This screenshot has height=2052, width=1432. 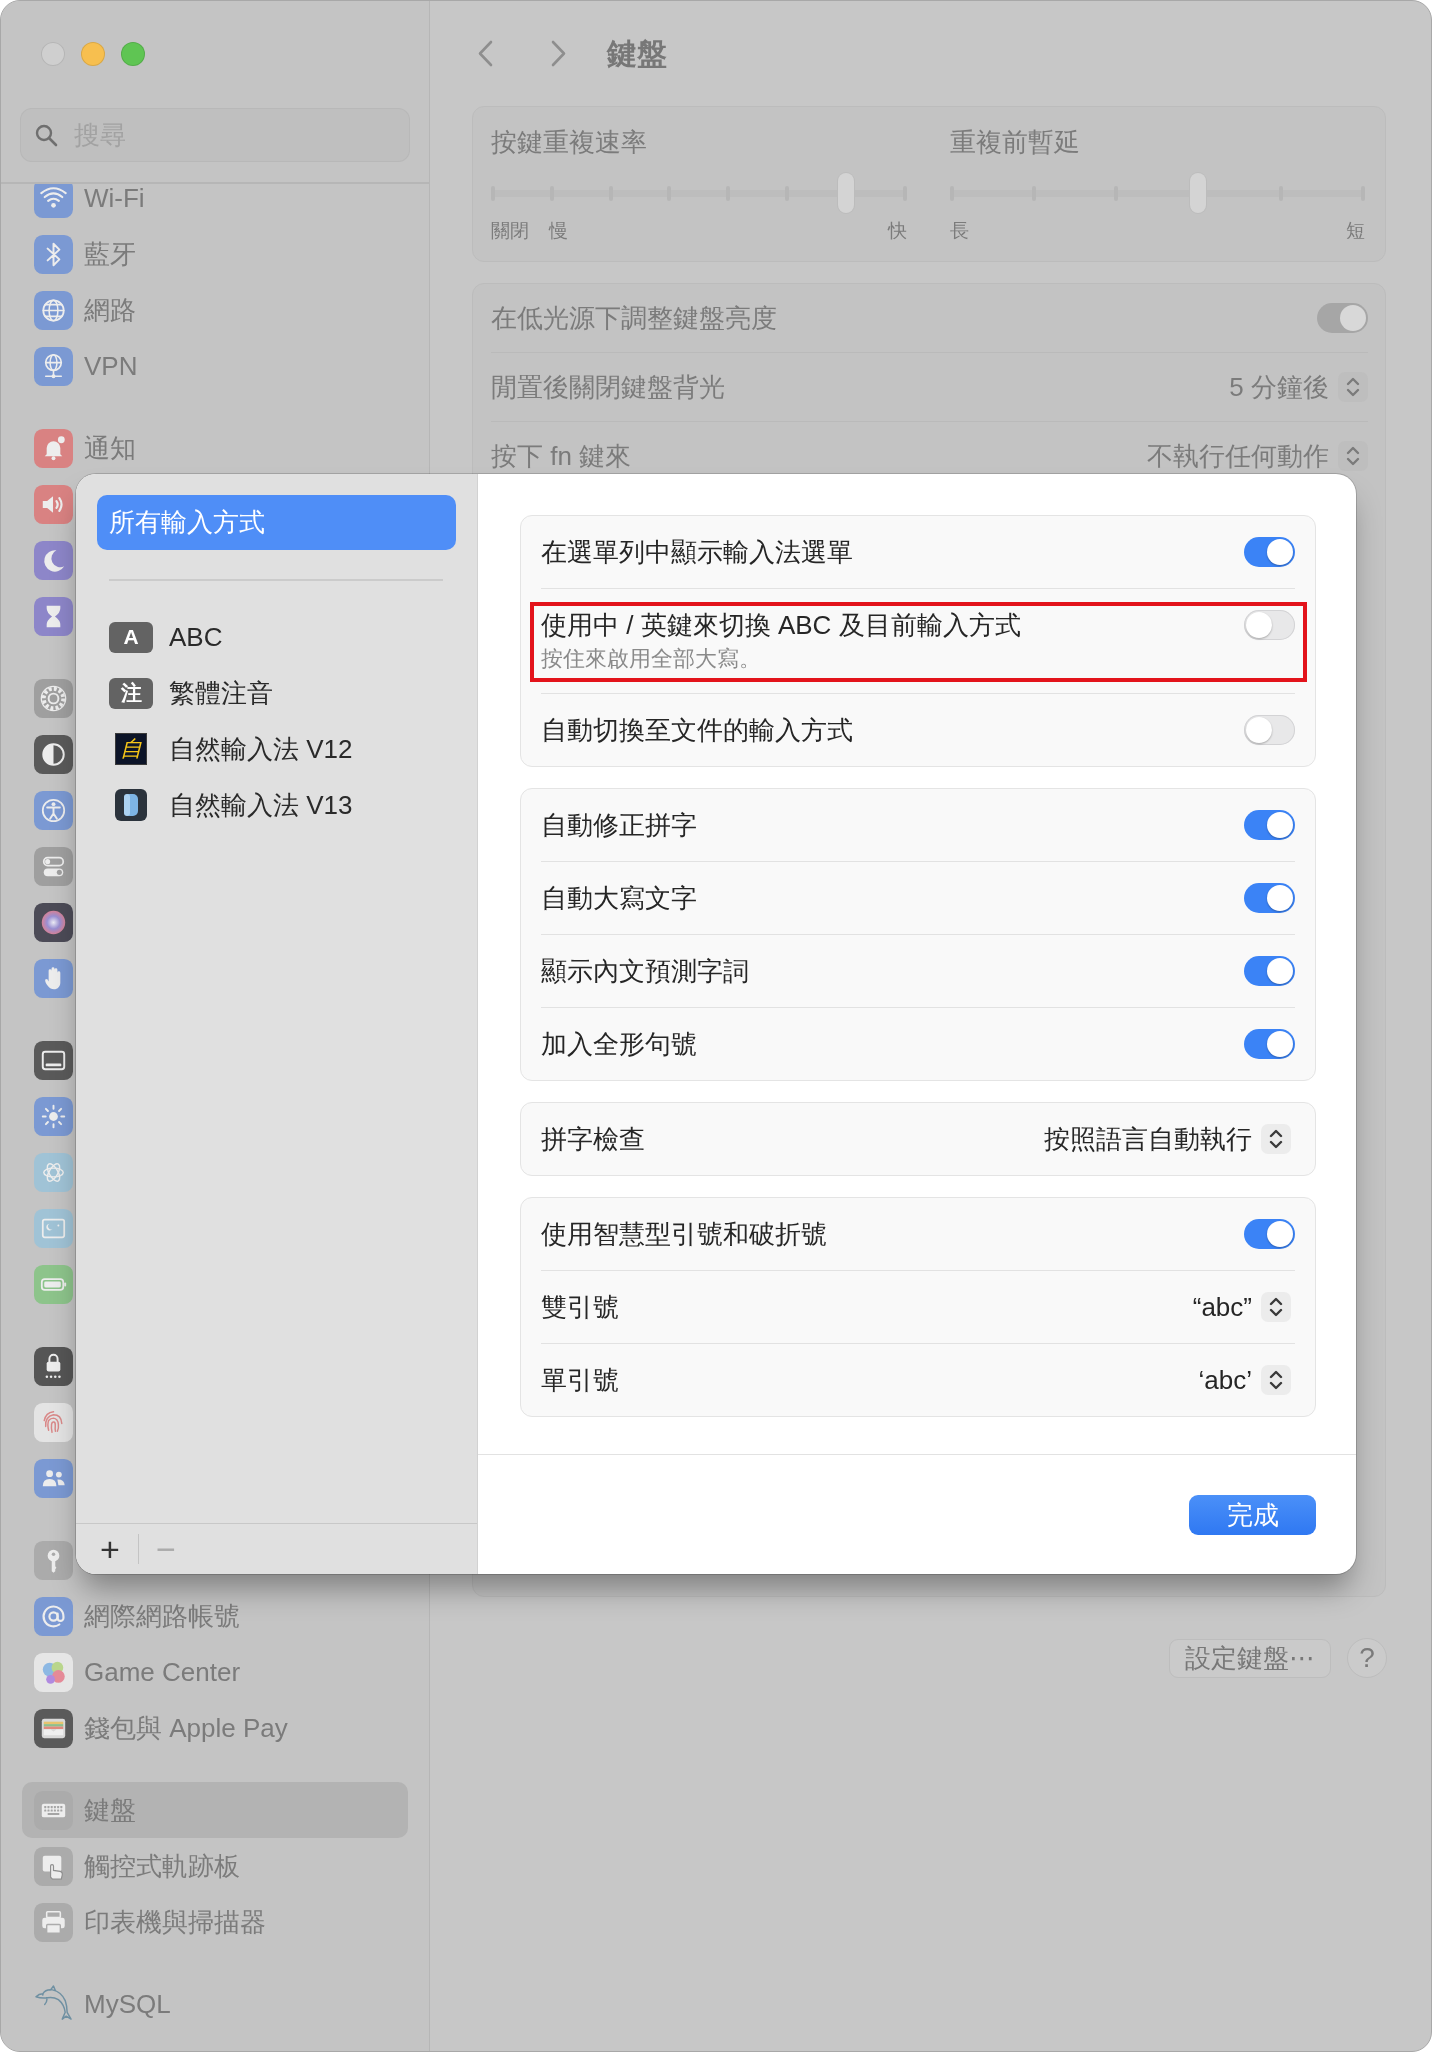 I want to click on setting-label: 顯示內文預測字詞, so click(x=645, y=971).